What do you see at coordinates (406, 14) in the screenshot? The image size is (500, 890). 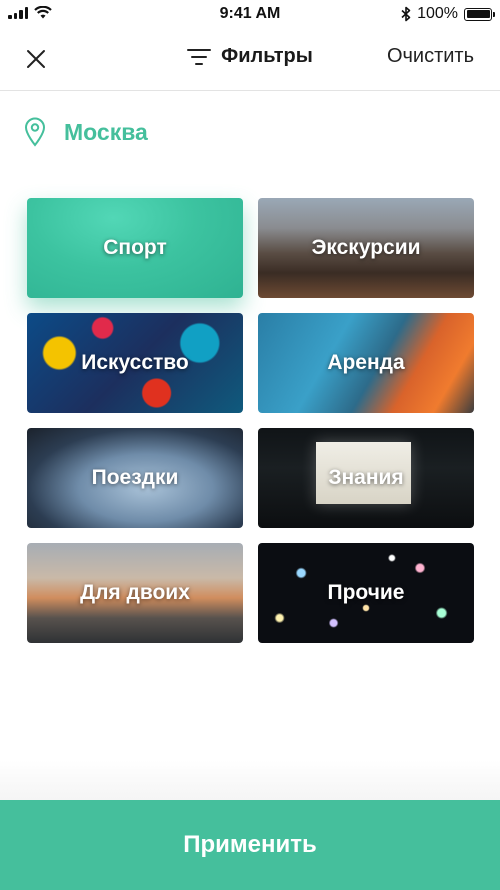 I see `bluetooth-icon` at bounding box center [406, 14].